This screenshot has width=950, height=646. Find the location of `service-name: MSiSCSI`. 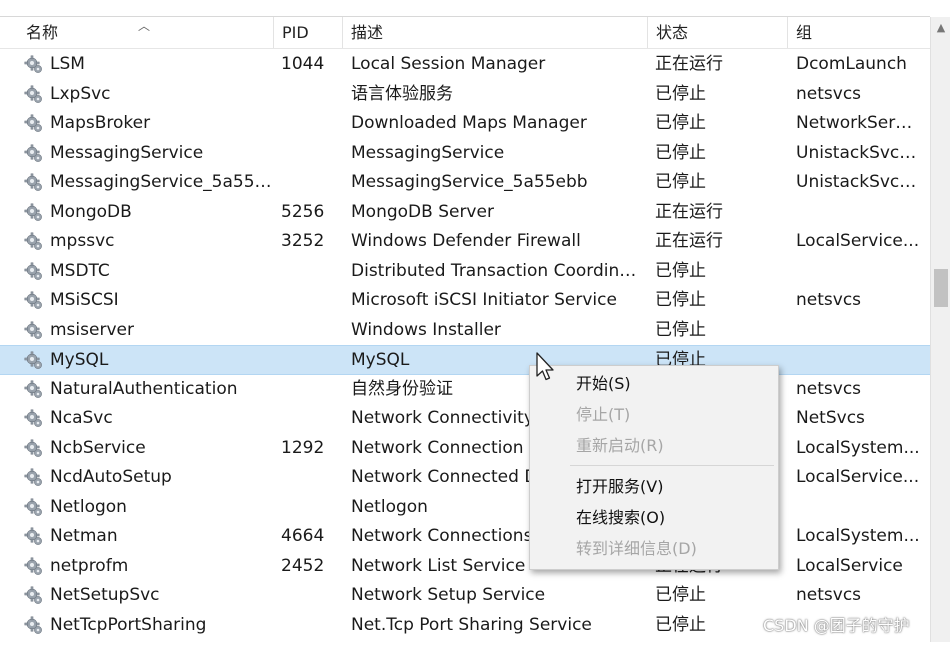

service-name: MSiSCSI is located at coordinates (84, 300).